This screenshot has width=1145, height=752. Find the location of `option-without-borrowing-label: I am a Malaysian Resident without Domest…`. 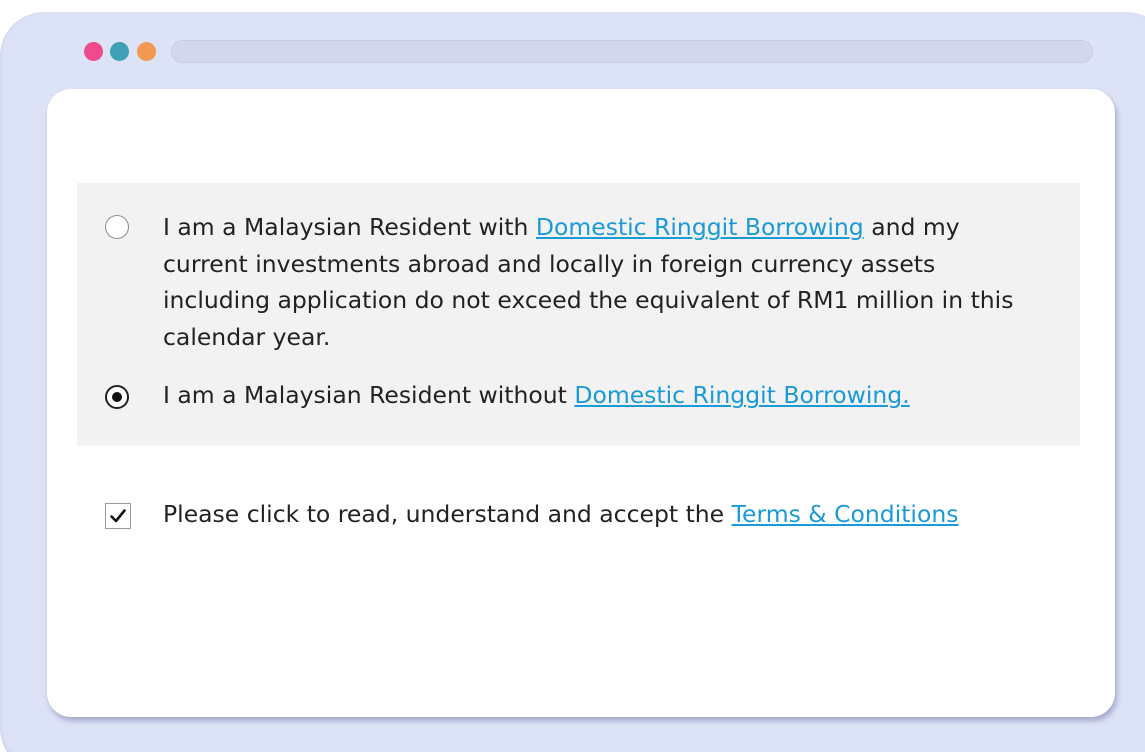

option-without-borrowing-label: I am a Malaysian Resident without Domest… is located at coordinates (603, 395).